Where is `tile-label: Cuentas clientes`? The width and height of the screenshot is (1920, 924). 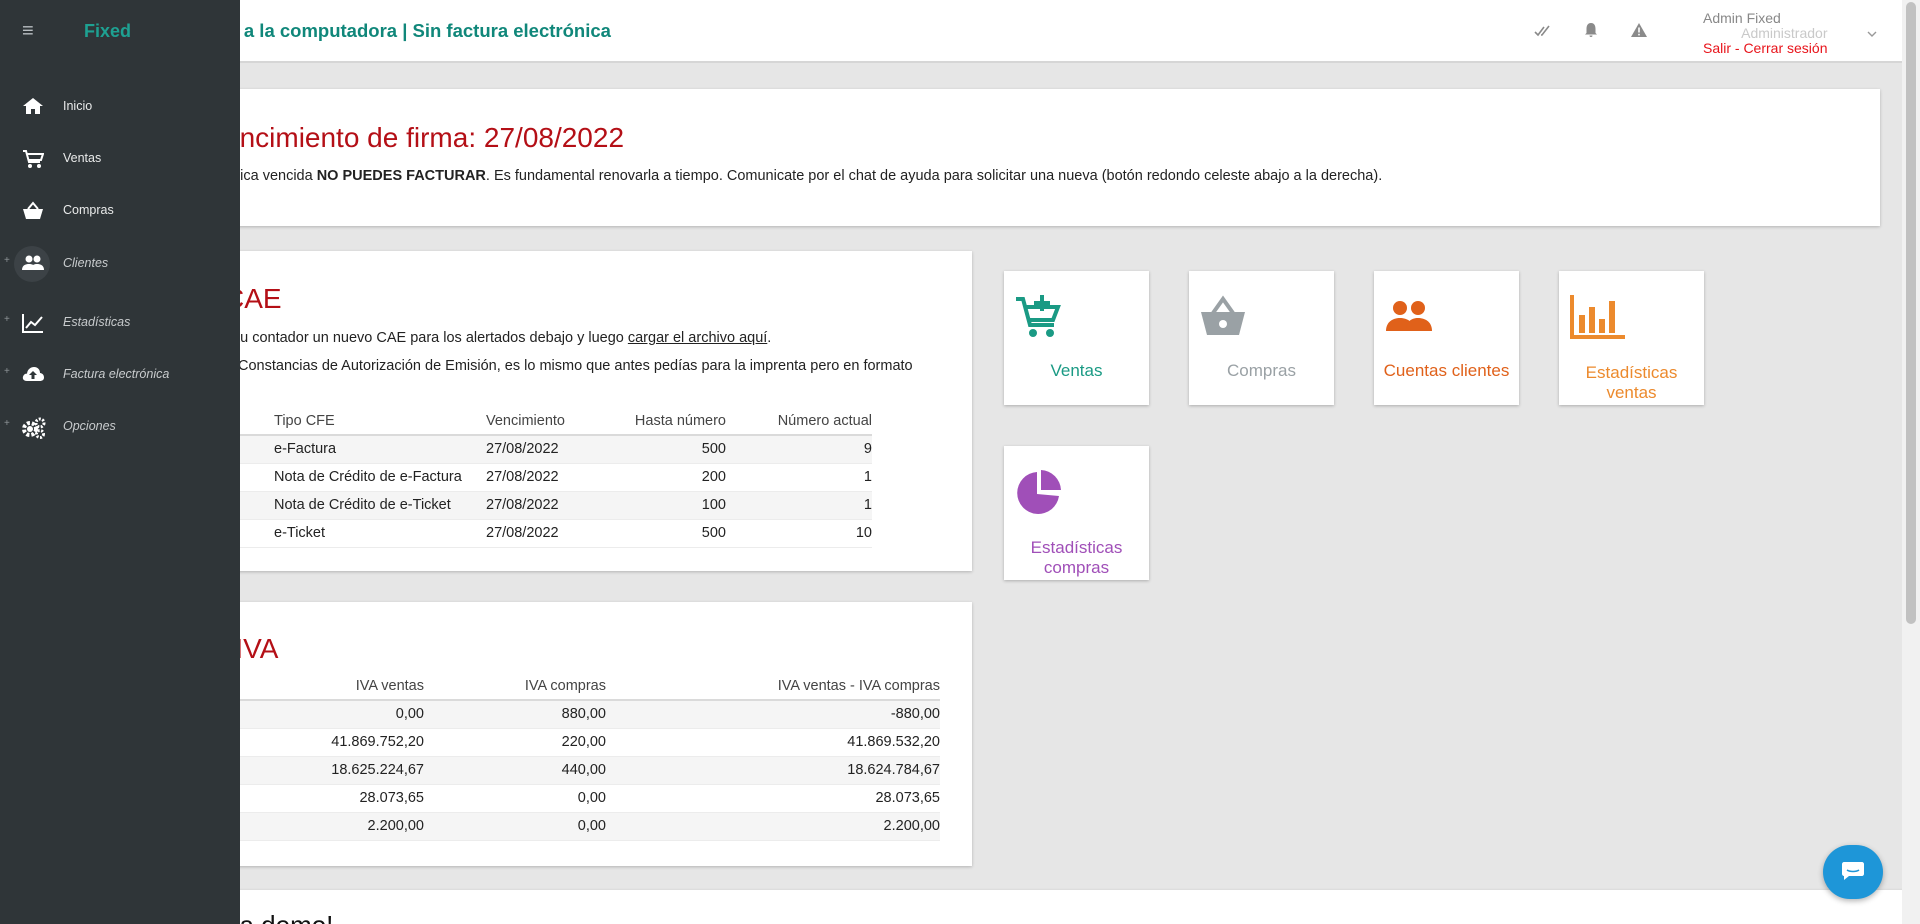 tile-label: Cuentas clientes is located at coordinates (1446, 370).